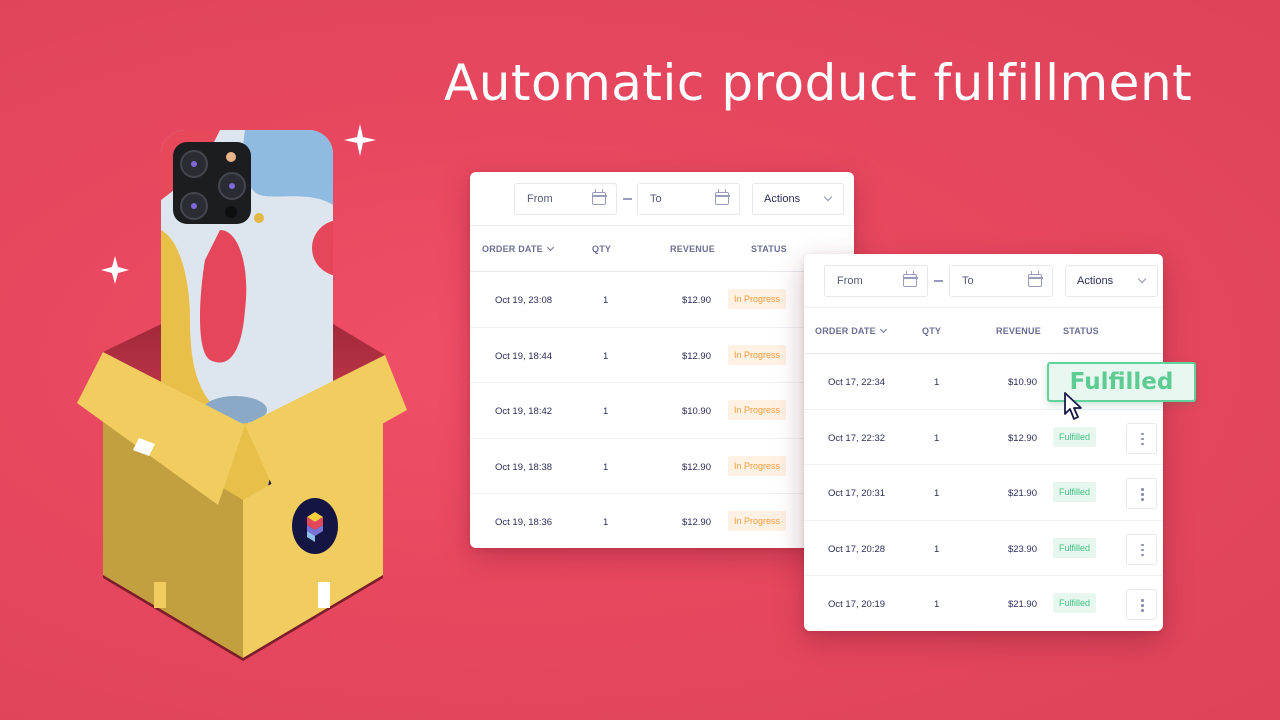 This screenshot has height=720, width=1280. What do you see at coordinates (857, 438) in the screenshot?
I see `order-date: Oct 17, 22:32` at bounding box center [857, 438].